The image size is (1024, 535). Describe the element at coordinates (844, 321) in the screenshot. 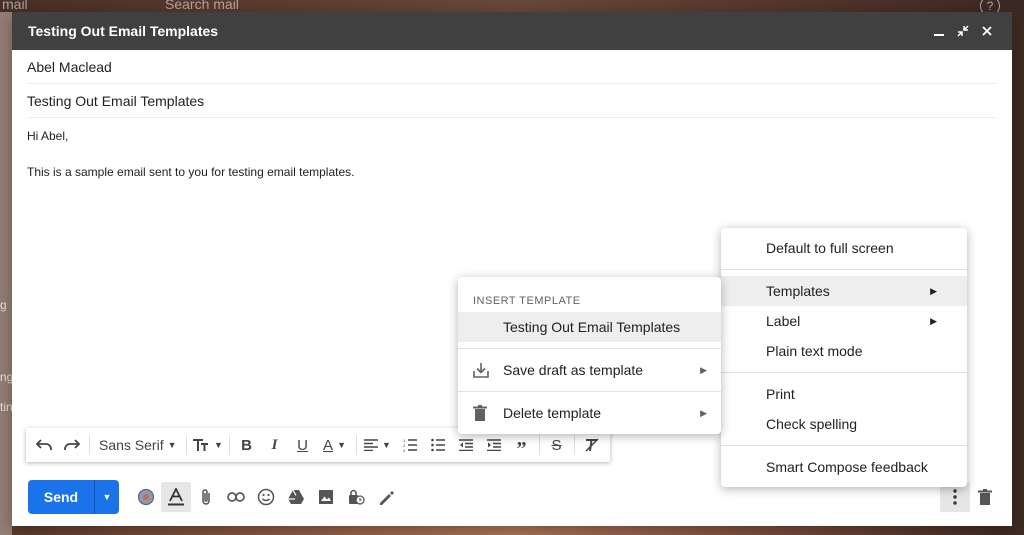

I see `menu-item-label-option: Label ▶` at that location.